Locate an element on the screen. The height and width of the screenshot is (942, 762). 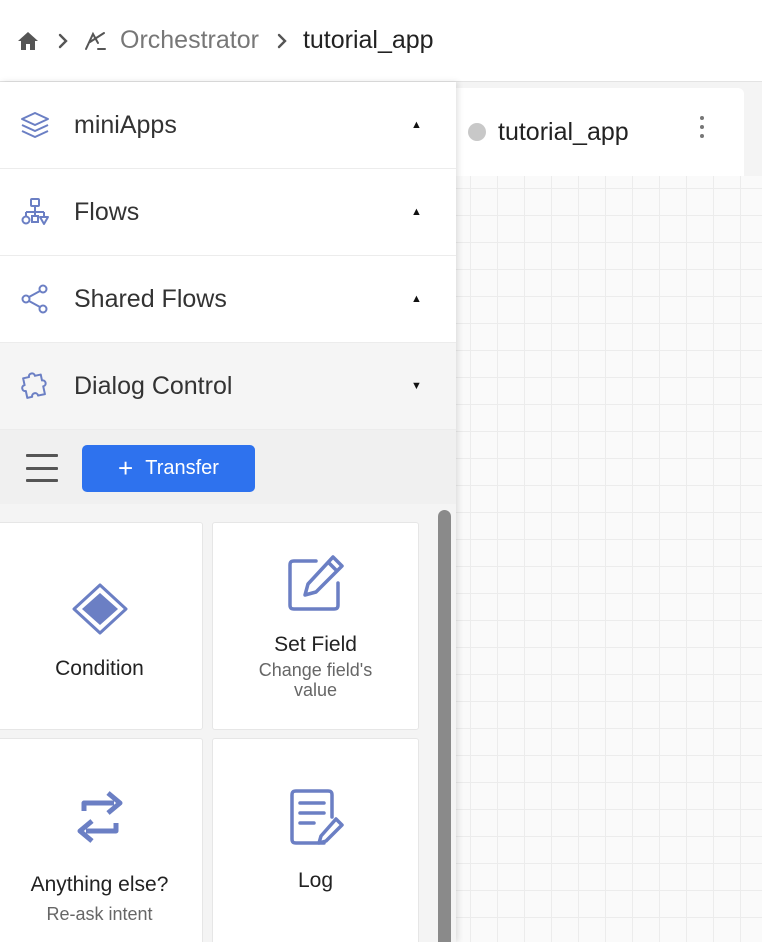
section-label: Shared Flows is located at coordinates (150, 298).